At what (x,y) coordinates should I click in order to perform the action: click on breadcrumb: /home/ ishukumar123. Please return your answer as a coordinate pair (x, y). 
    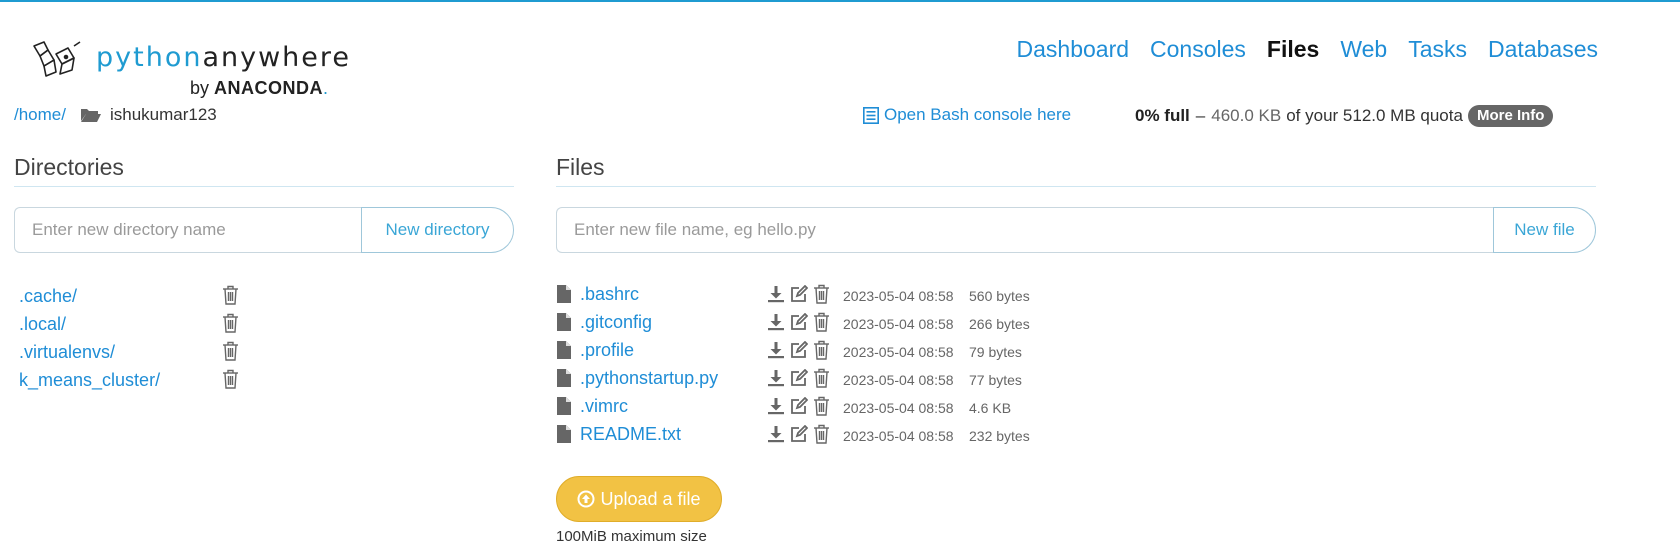
    Looking at the image, I should click on (115, 115).